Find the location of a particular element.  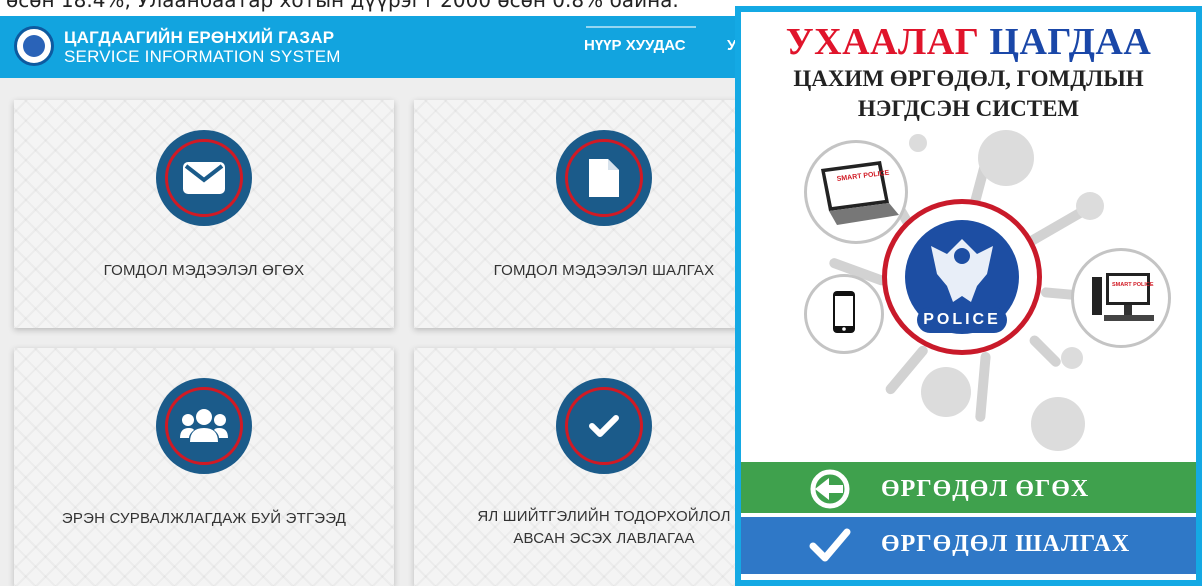

poster-subtitle: ЦАХИМ ӨРГӨДӨЛ, ГОМДЛЫН НЭГДСЭН СИСТЕМ is located at coordinates (968, 94).